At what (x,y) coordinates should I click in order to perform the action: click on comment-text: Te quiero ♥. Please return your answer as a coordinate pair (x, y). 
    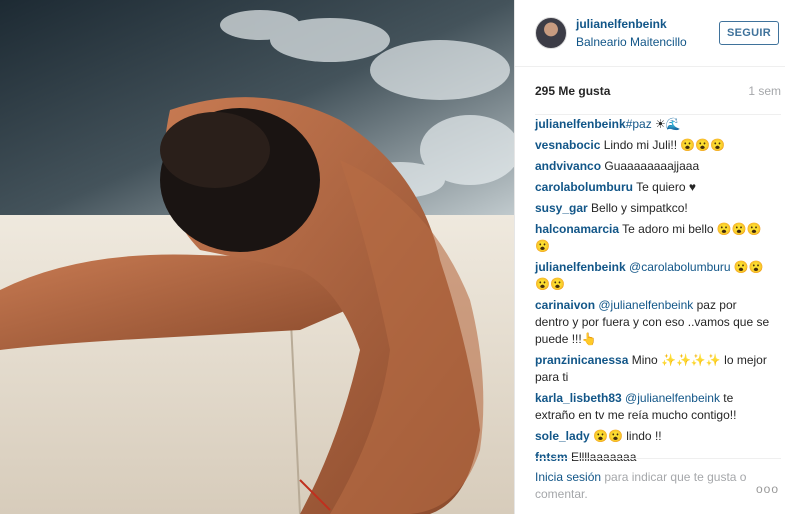
    Looking at the image, I should click on (664, 187).